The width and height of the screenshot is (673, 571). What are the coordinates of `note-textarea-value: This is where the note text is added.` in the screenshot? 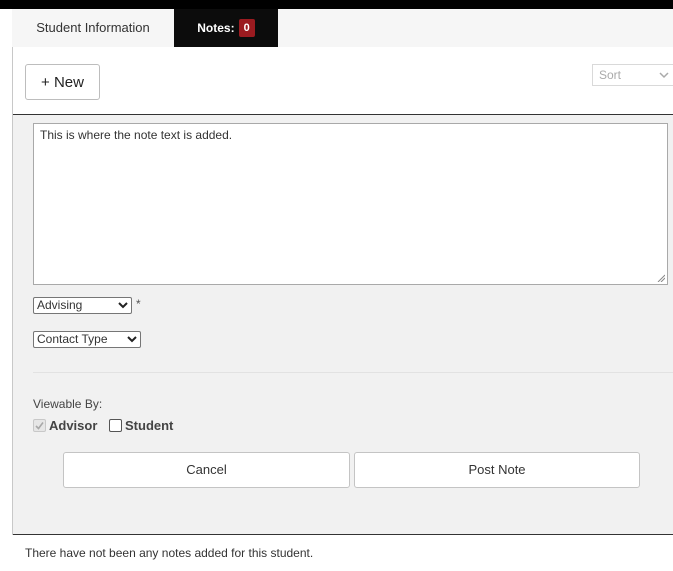 It's located at (136, 135).